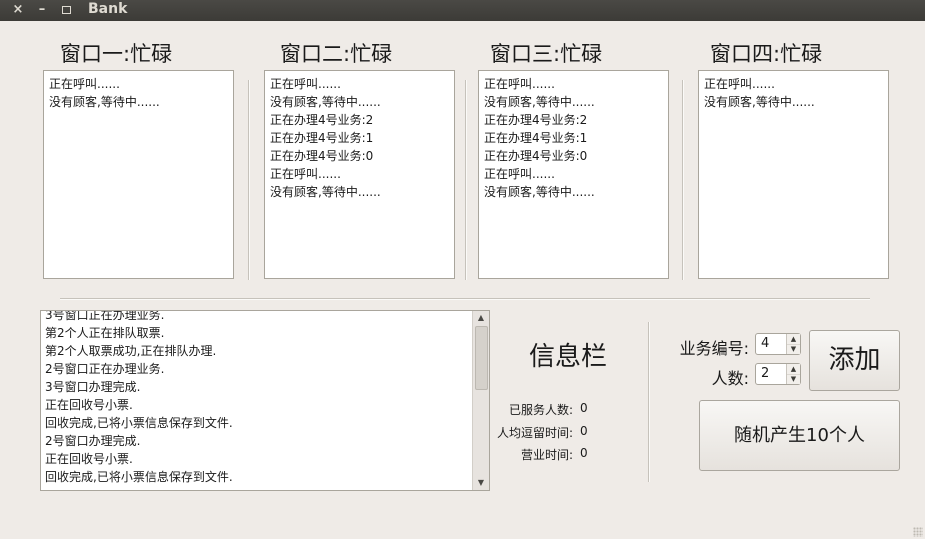  Describe the element at coordinates (42, 10) in the screenshot. I see `minimize-icon: –` at that location.